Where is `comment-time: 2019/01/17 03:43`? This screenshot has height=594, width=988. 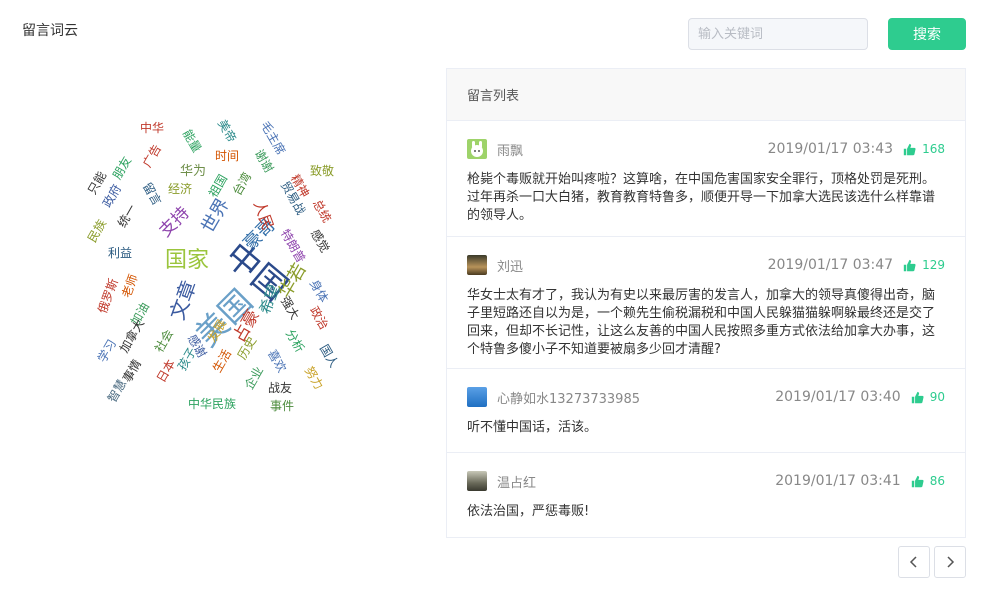
comment-time: 2019/01/17 03:43 is located at coordinates (830, 149).